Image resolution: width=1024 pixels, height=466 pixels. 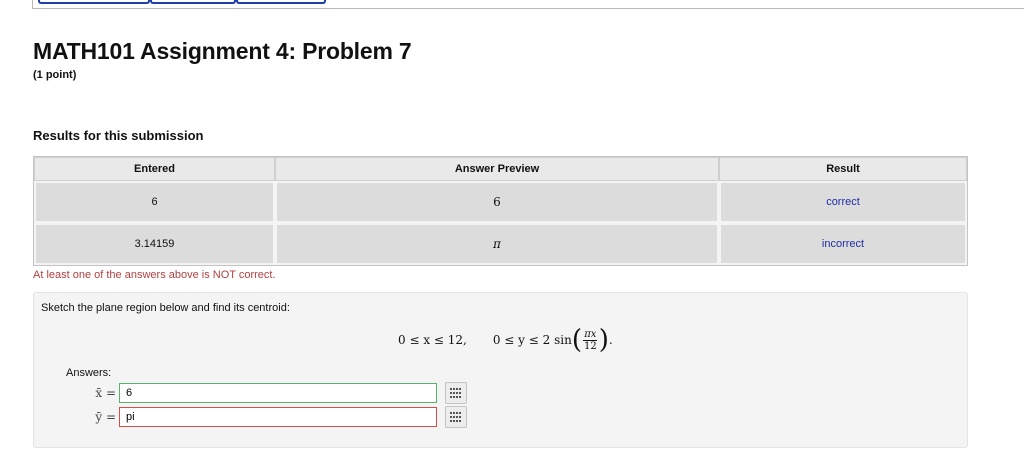 What do you see at coordinates (590, 346) in the screenshot?
I see `fraction-denominator: 12` at bounding box center [590, 346].